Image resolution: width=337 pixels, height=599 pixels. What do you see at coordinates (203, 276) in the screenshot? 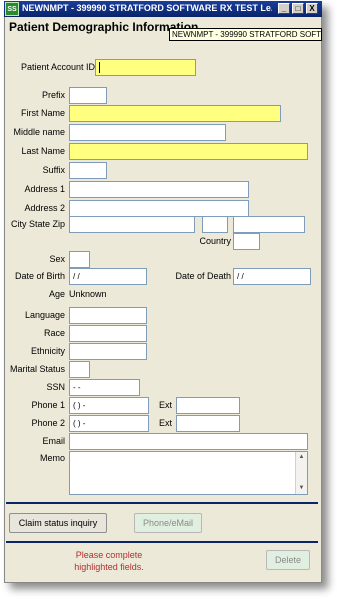
I see `dod-label: Date of Death` at bounding box center [203, 276].